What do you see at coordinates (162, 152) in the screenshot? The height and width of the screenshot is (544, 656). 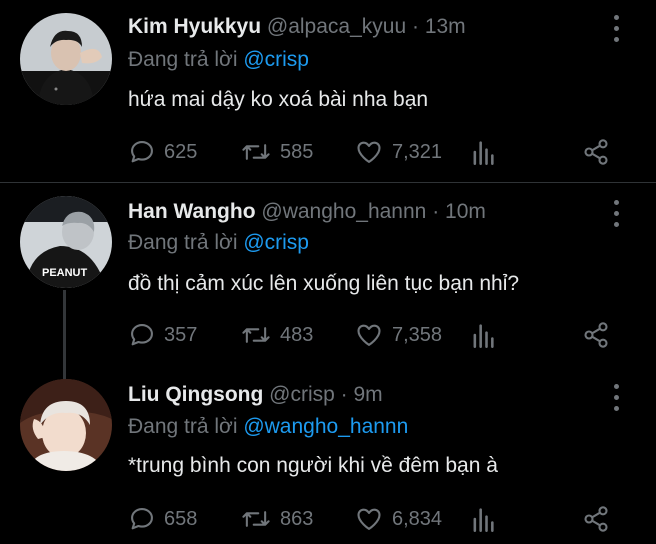 I see `reply-button: 625` at bounding box center [162, 152].